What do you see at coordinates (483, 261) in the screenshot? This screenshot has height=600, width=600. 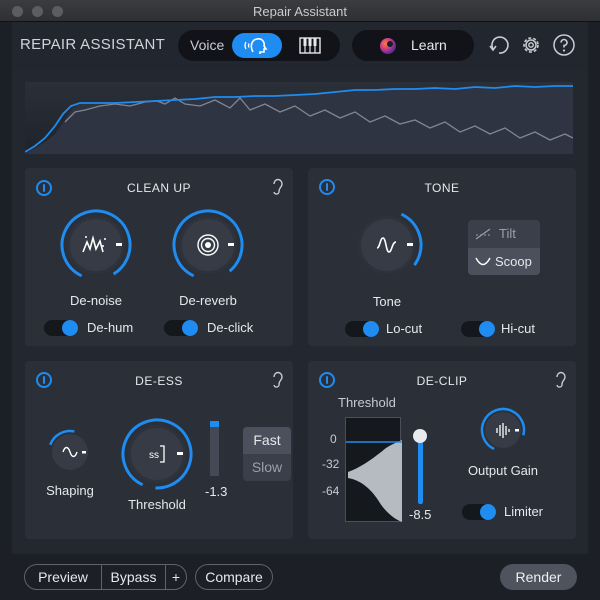 I see `scoop-icon` at bounding box center [483, 261].